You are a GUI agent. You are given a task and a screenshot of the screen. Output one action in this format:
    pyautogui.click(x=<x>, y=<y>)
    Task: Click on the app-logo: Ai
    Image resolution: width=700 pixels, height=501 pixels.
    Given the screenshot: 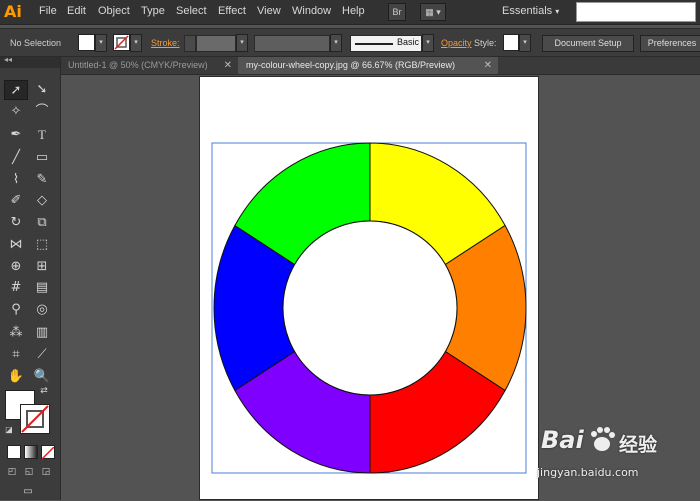 What is the action you would take?
    pyautogui.click(x=15, y=12)
    